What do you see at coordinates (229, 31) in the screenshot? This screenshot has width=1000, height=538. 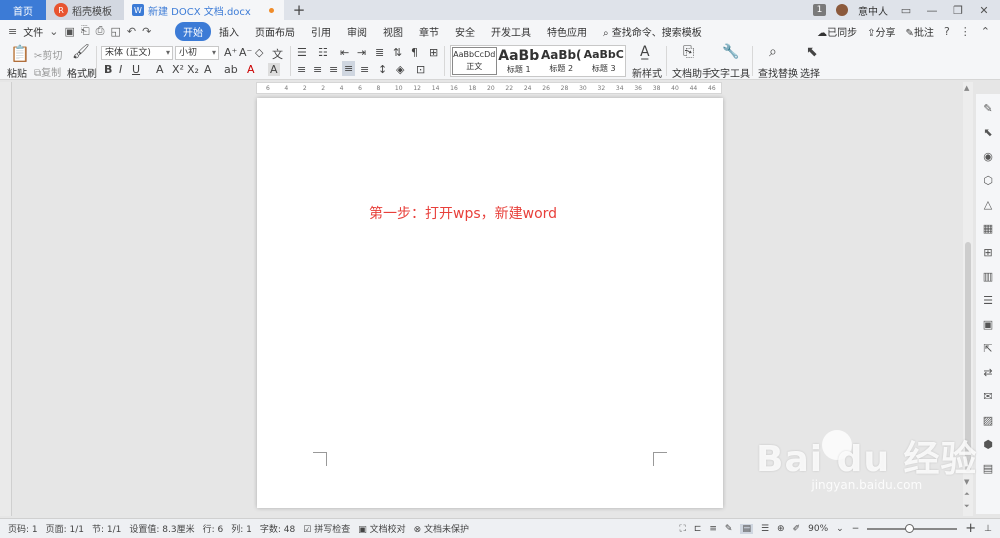 I see `menu-insert: 插入` at bounding box center [229, 31].